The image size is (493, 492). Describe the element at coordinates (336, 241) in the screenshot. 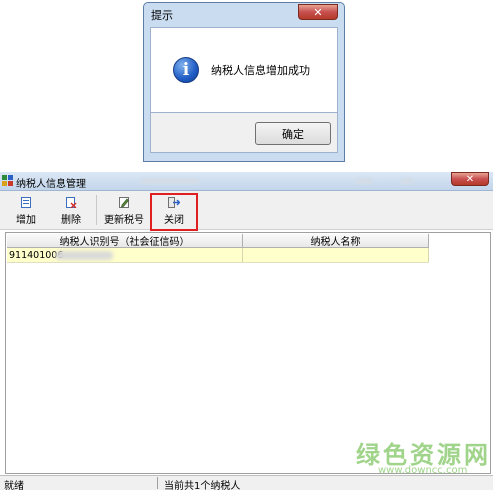

I see `column-header-taxpayer-name: 纳税人名称` at that location.